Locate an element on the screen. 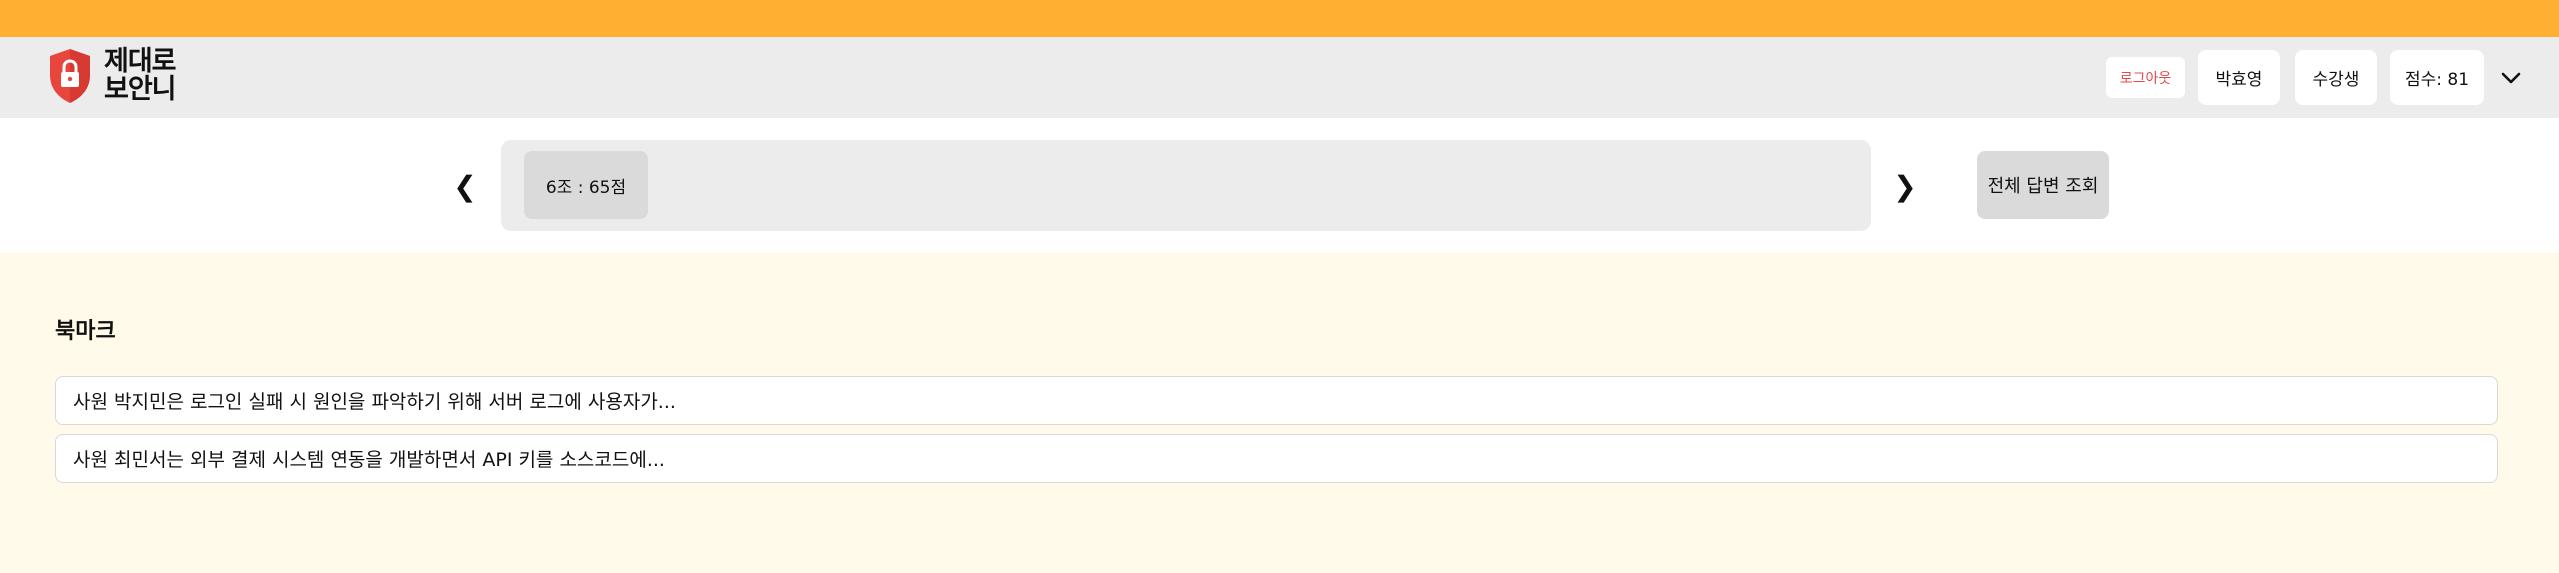 This screenshot has height=573, width=2559. logo: 제대로 보안니 is located at coordinates (111, 76).